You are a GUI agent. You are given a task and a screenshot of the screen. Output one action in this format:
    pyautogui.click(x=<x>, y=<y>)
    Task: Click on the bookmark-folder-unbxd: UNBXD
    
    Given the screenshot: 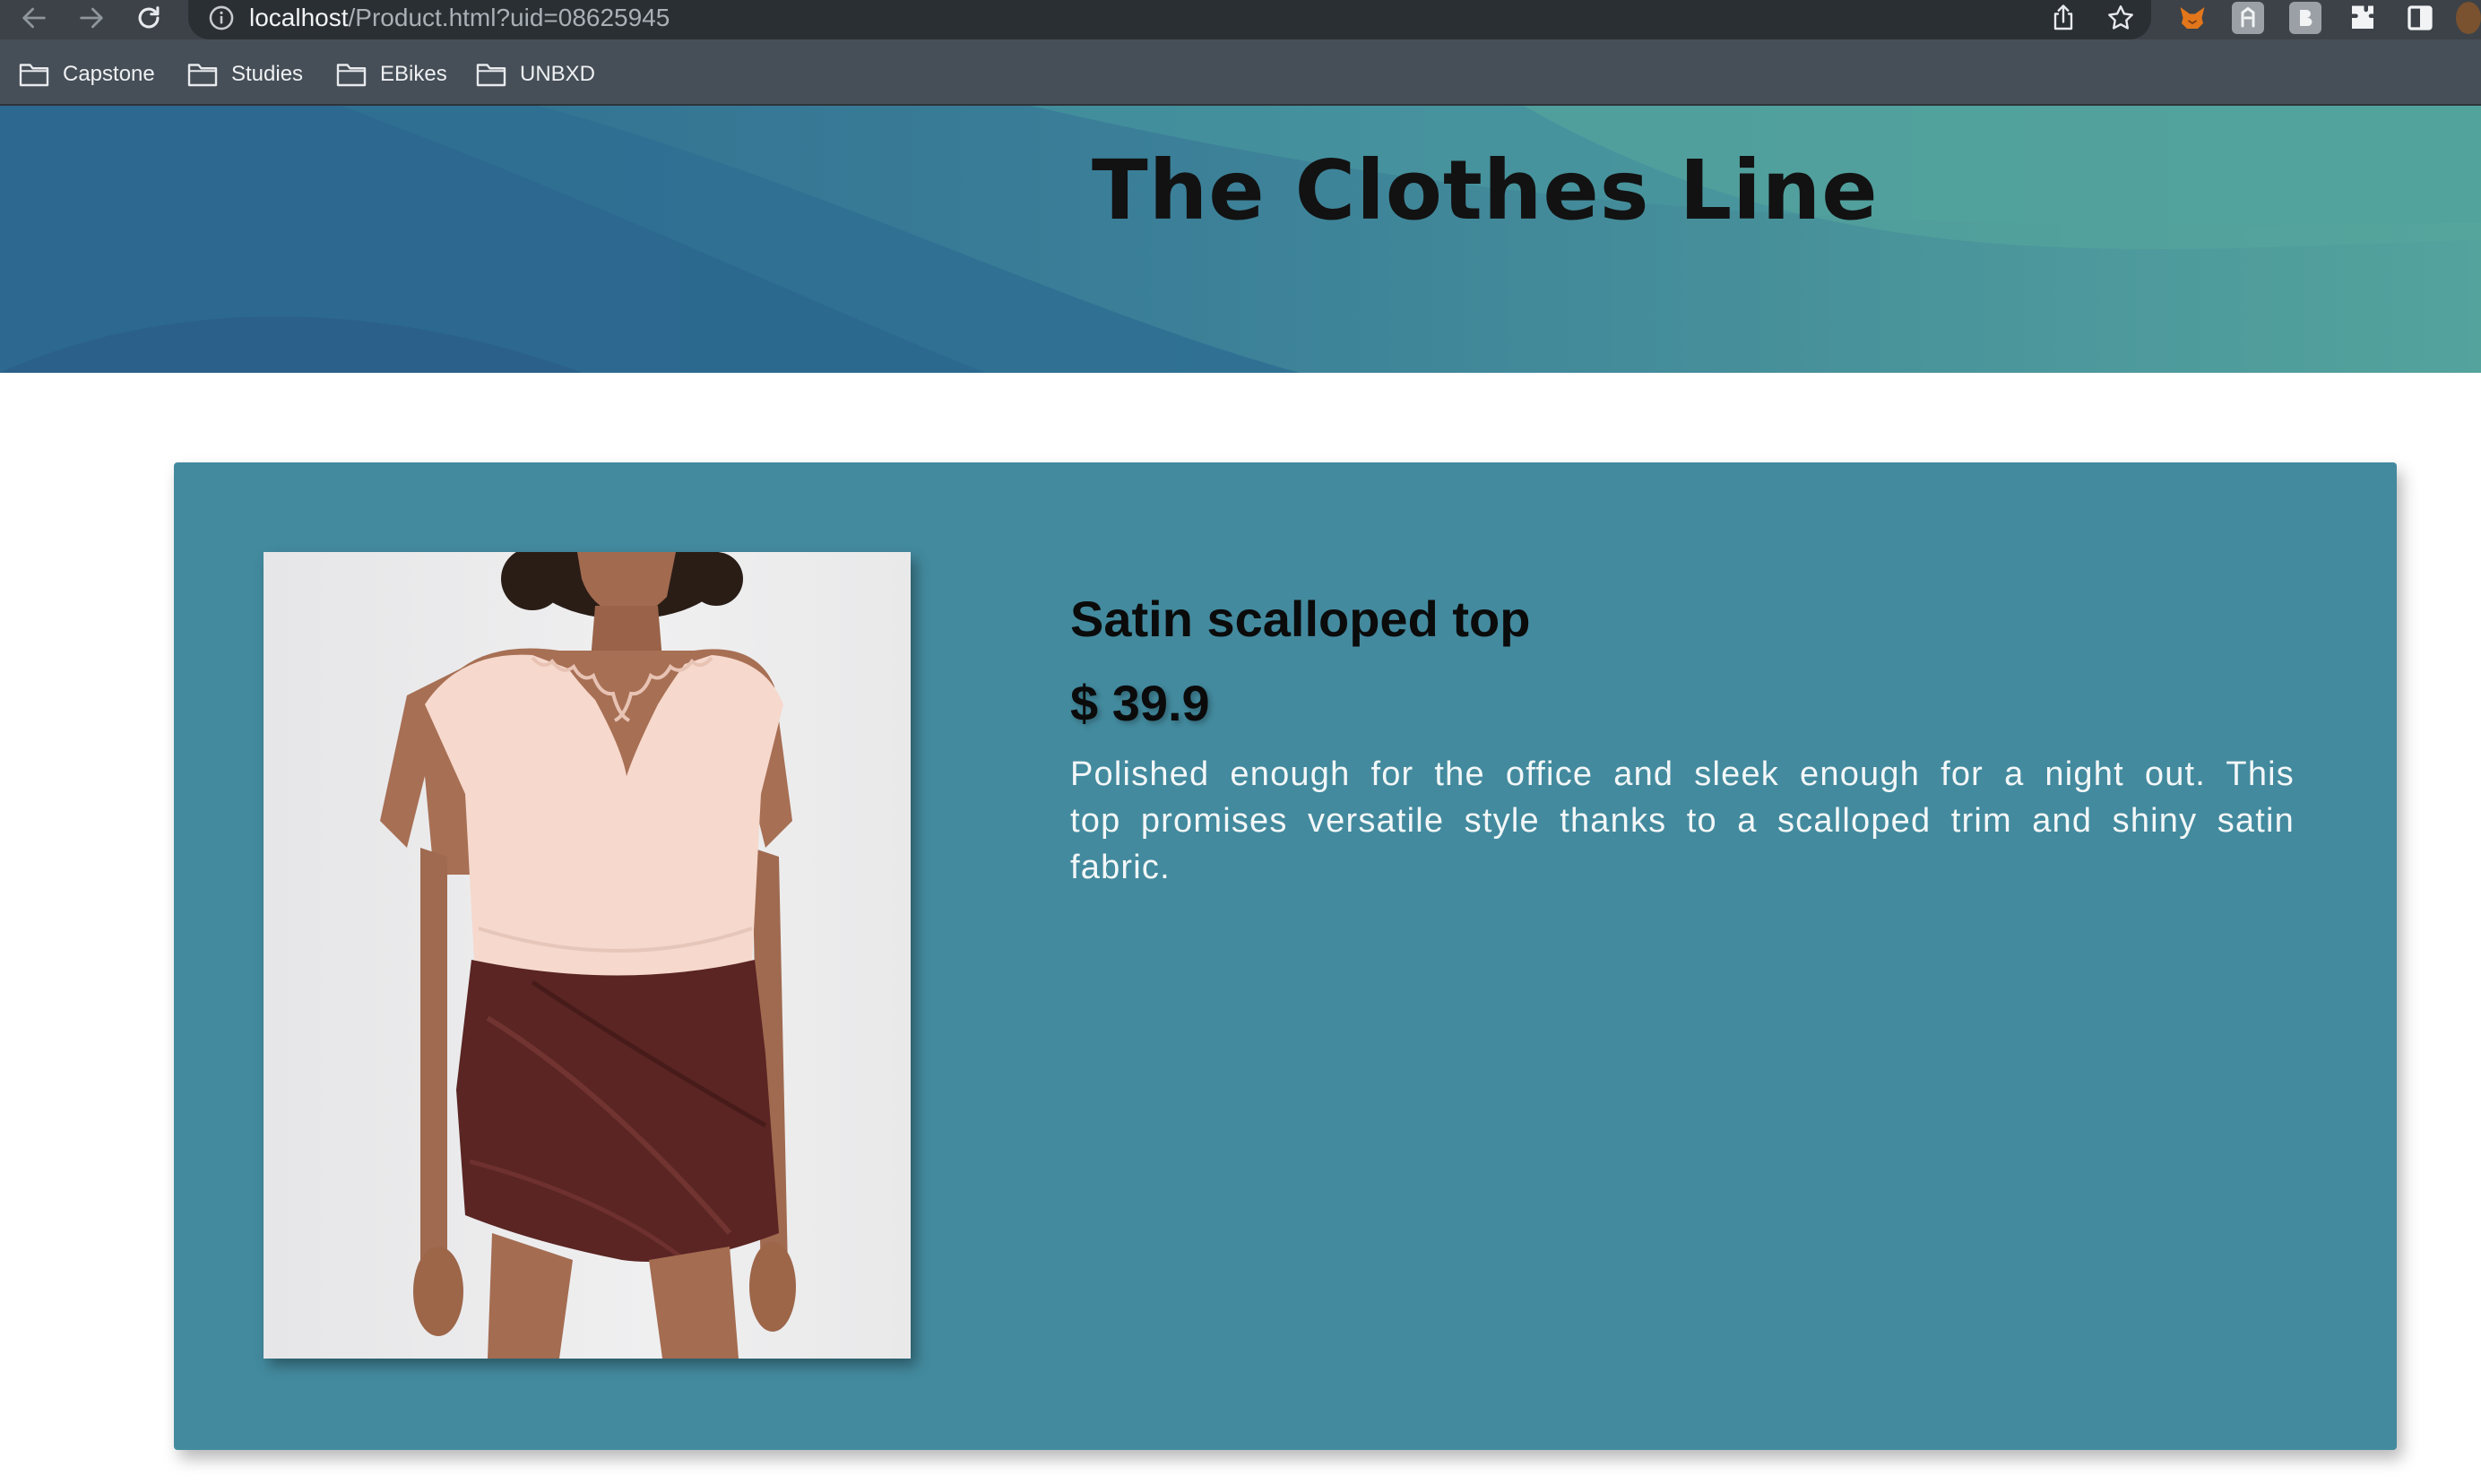 What is the action you would take?
    pyautogui.click(x=535, y=74)
    